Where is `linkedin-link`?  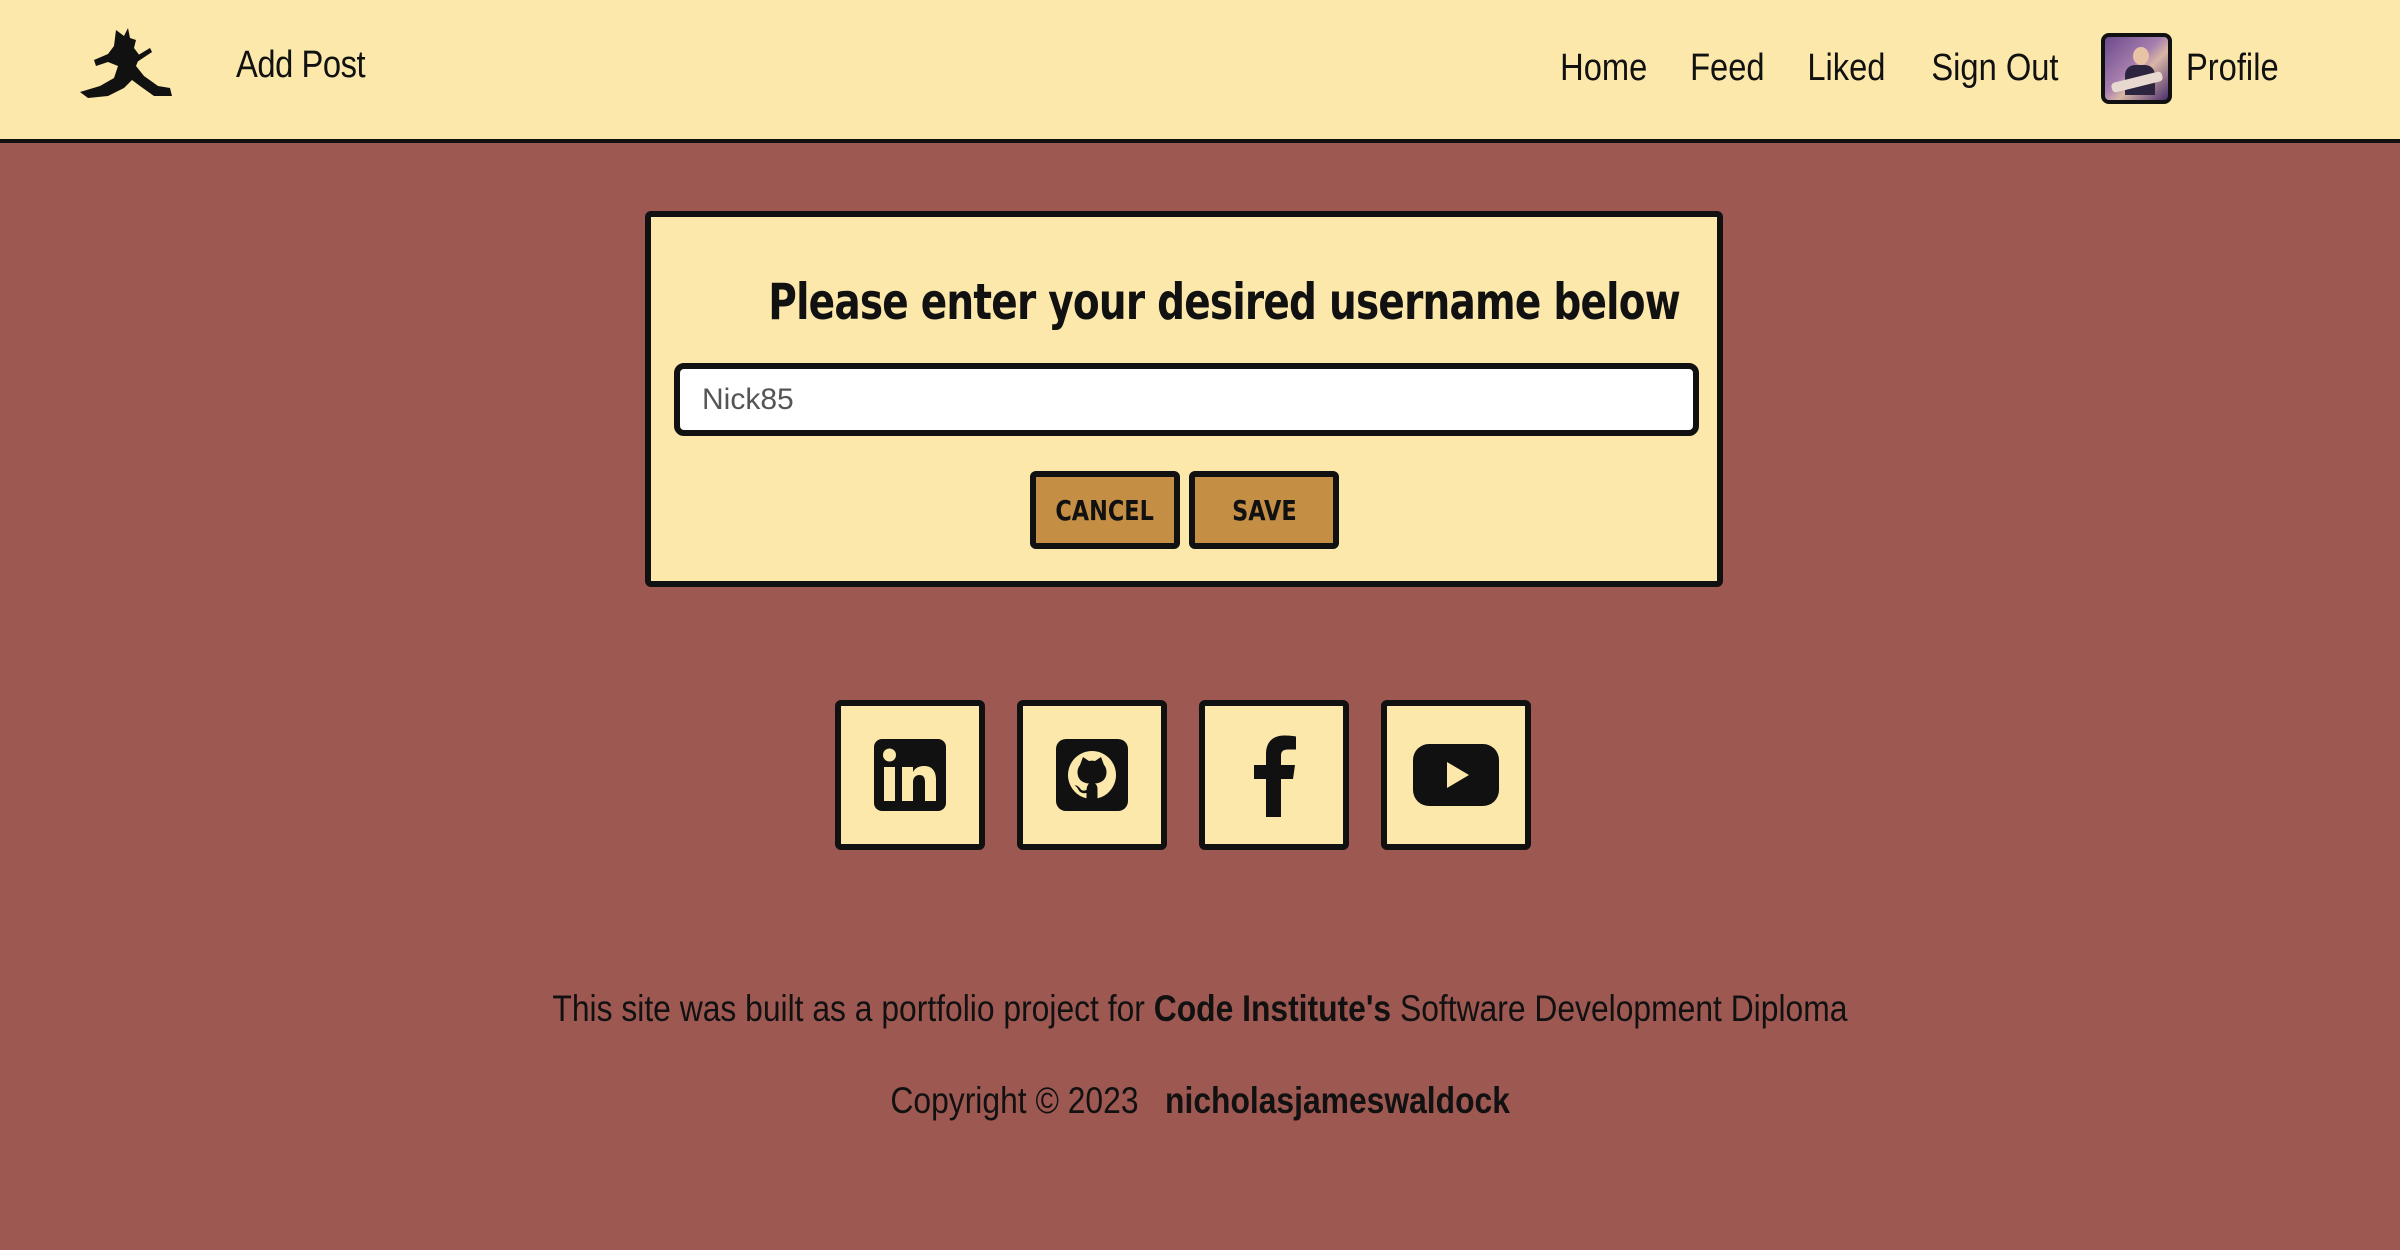
linkedin-link is located at coordinates (910, 775).